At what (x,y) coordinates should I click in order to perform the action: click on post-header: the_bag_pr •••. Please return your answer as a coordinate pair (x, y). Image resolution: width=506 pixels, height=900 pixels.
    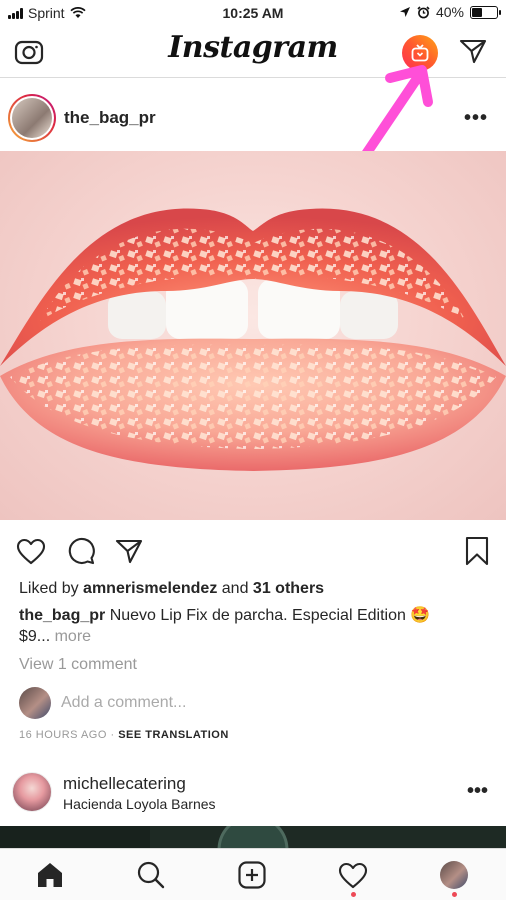
    Looking at the image, I should click on (253, 115).